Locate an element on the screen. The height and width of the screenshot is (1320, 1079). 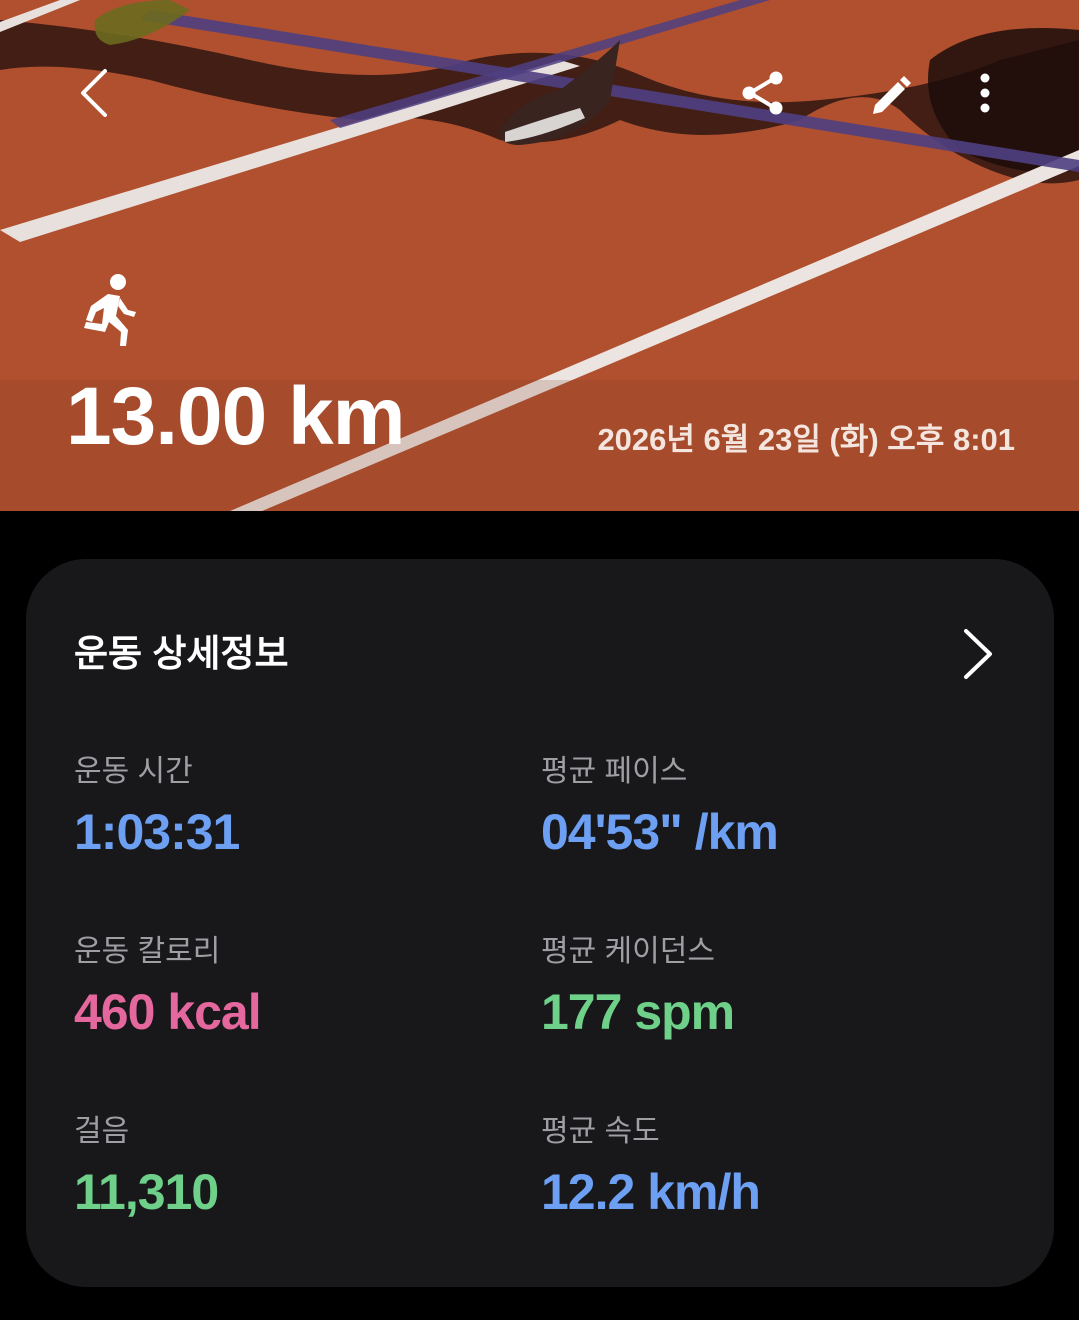
metric-value: 04'53" /km is located at coordinates (660, 832).